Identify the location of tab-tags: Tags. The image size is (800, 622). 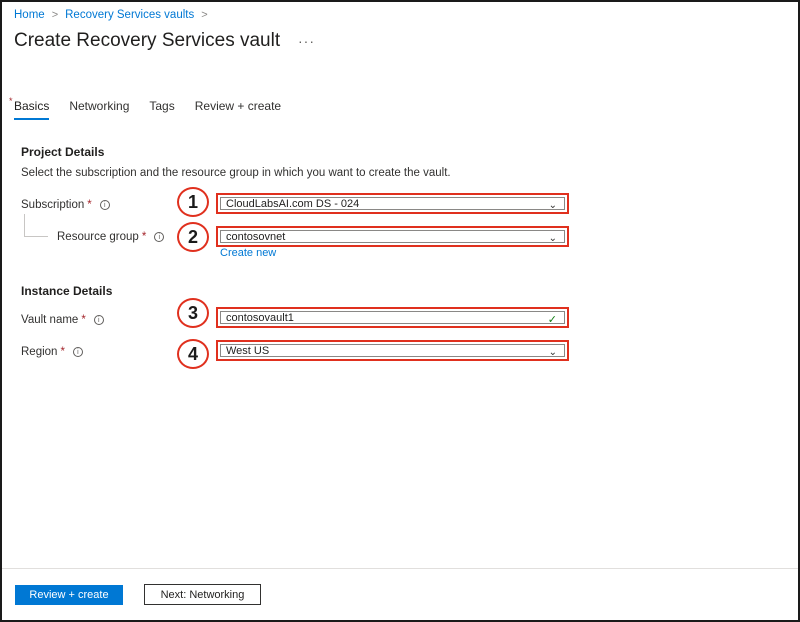
(161, 108).